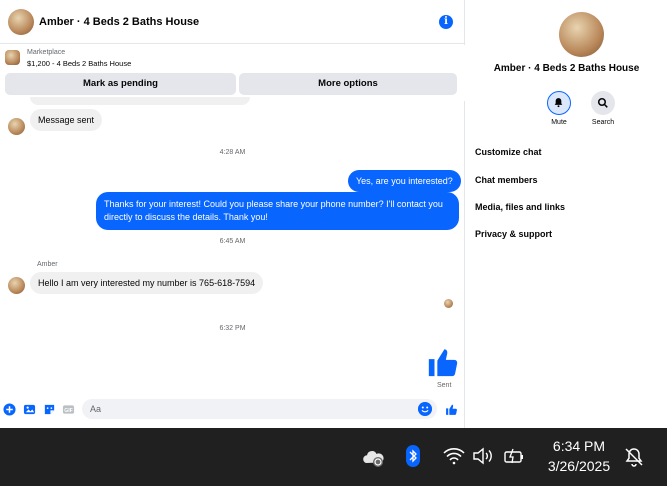  What do you see at coordinates (446, 22) in the screenshot?
I see `info-icon: i` at bounding box center [446, 22].